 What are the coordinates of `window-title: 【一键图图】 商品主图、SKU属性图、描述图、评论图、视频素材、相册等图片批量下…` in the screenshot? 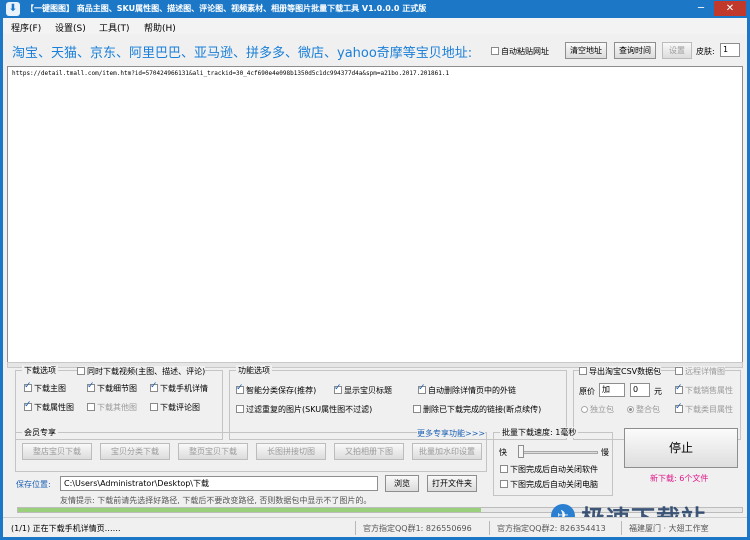 It's located at (226, 8).